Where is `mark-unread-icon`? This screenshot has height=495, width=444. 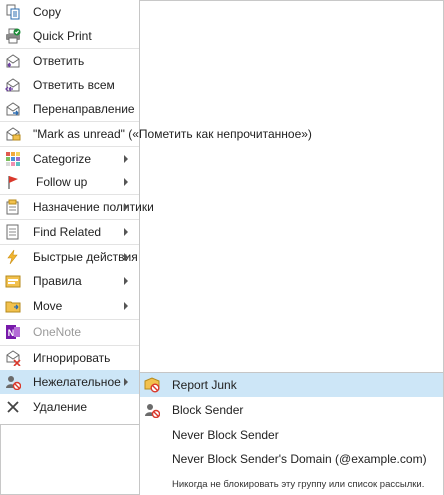
mark-unread-icon is located at coordinates (13, 134).